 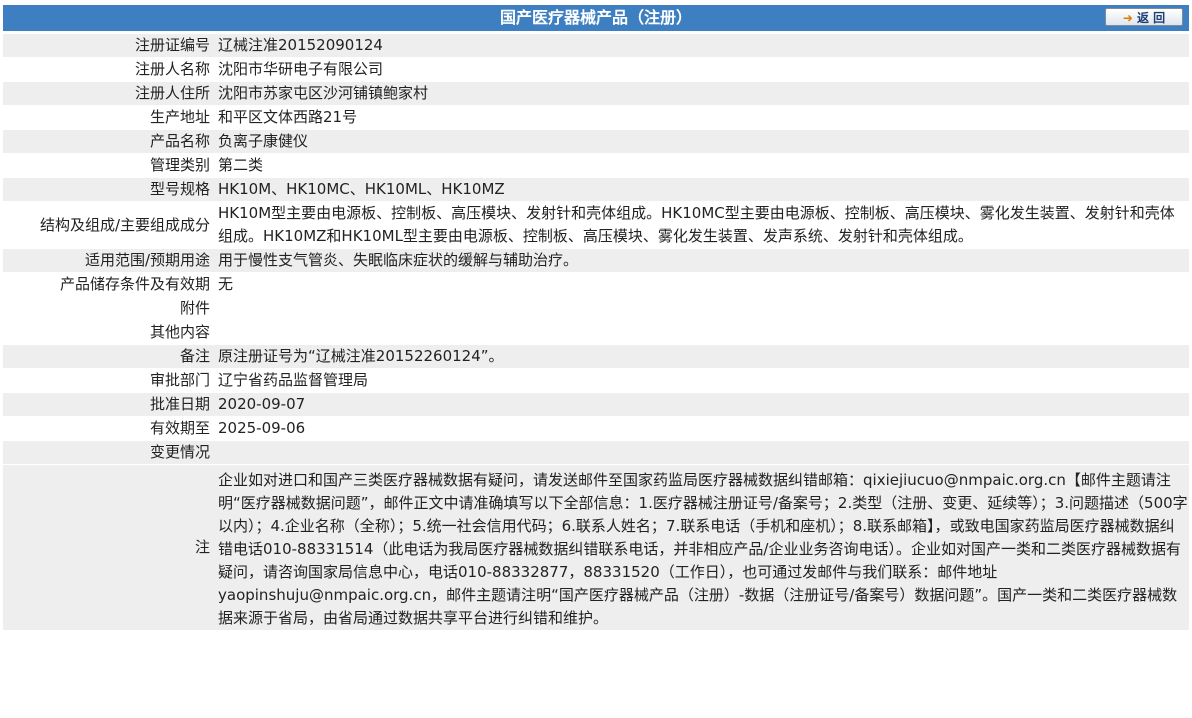 I want to click on table-row: 审批部门 辽宁省药品监督管理局, so click(x=596, y=380).